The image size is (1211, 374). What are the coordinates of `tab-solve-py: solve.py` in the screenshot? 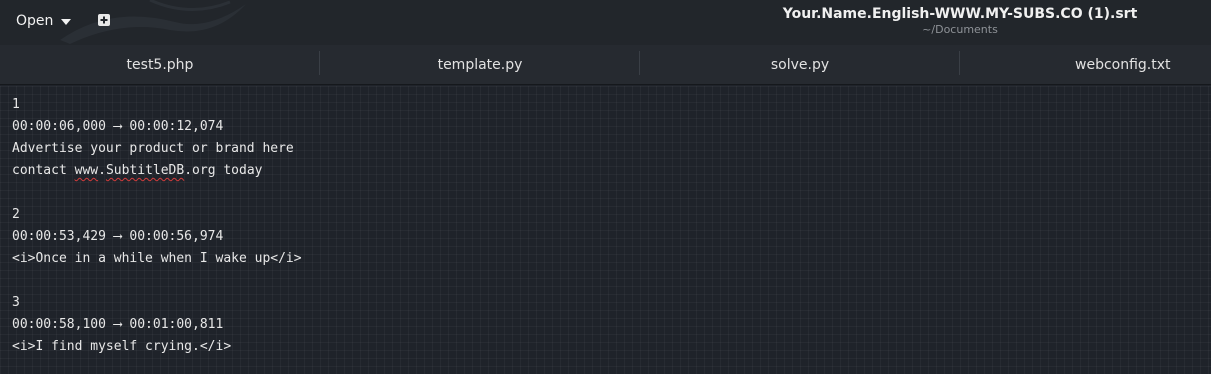 It's located at (800, 65).